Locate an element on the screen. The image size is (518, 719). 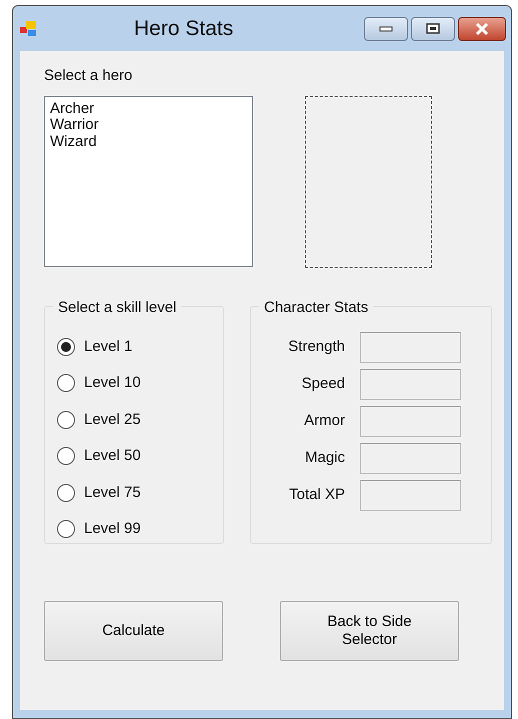
radio-label: Level 25 is located at coordinates (112, 420).